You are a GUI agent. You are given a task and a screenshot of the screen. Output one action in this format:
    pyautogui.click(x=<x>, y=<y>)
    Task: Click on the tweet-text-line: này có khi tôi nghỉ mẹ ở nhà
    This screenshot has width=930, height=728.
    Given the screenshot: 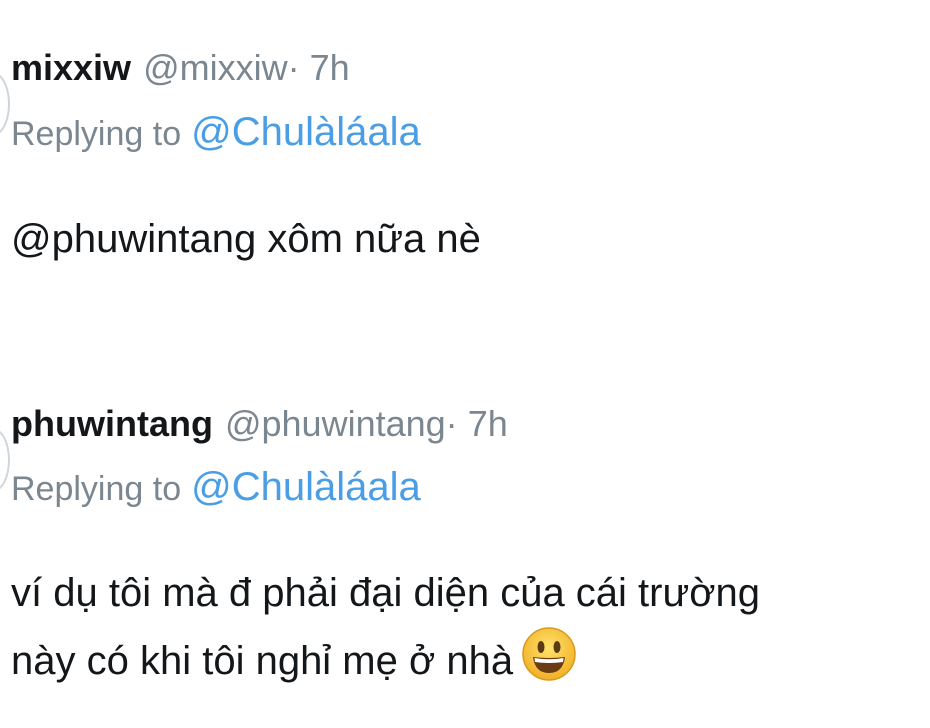 What is the action you would take?
    pyautogui.click(x=468, y=664)
    